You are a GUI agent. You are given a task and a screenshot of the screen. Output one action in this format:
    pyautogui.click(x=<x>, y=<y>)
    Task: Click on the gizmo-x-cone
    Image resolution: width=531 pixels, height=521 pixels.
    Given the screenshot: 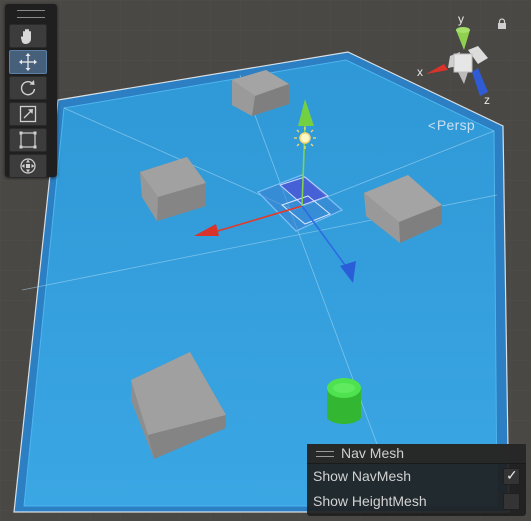 What is the action you would take?
    pyautogui.click(x=437, y=69)
    